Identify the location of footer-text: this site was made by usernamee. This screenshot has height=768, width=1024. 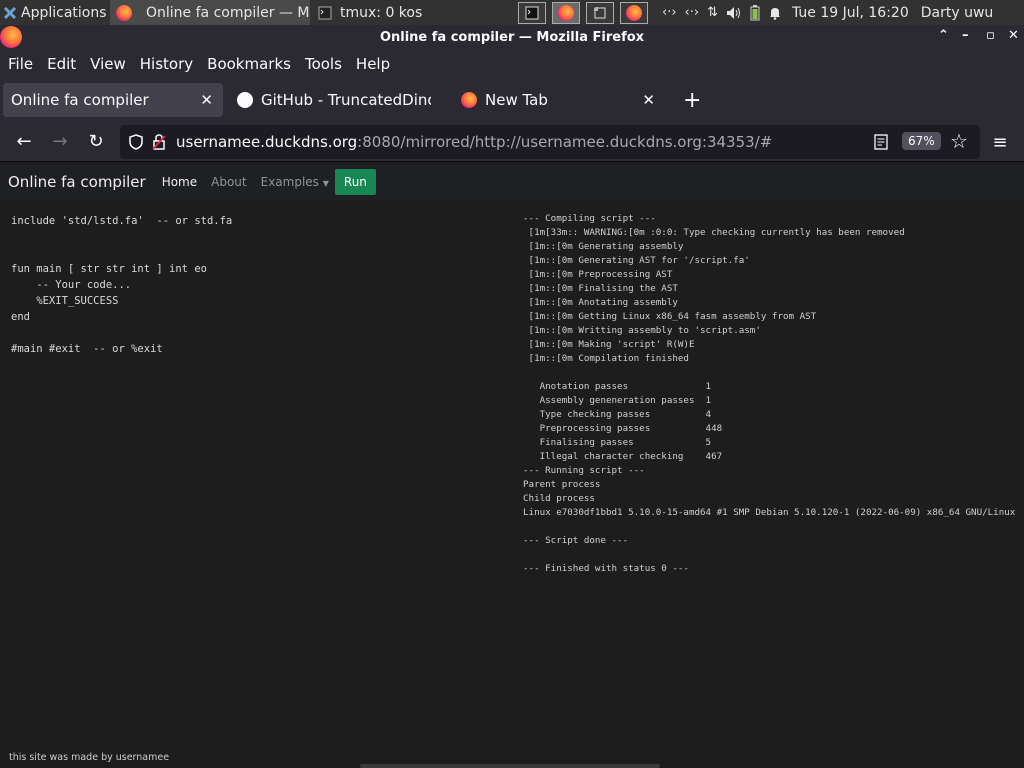
(89, 757).